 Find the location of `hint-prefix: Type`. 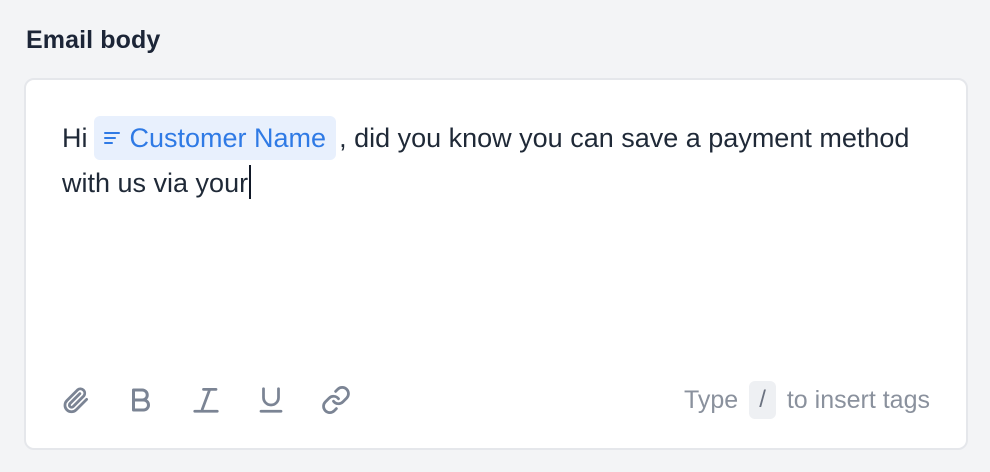

hint-prefix: Type is located at coordinates (711, 399).